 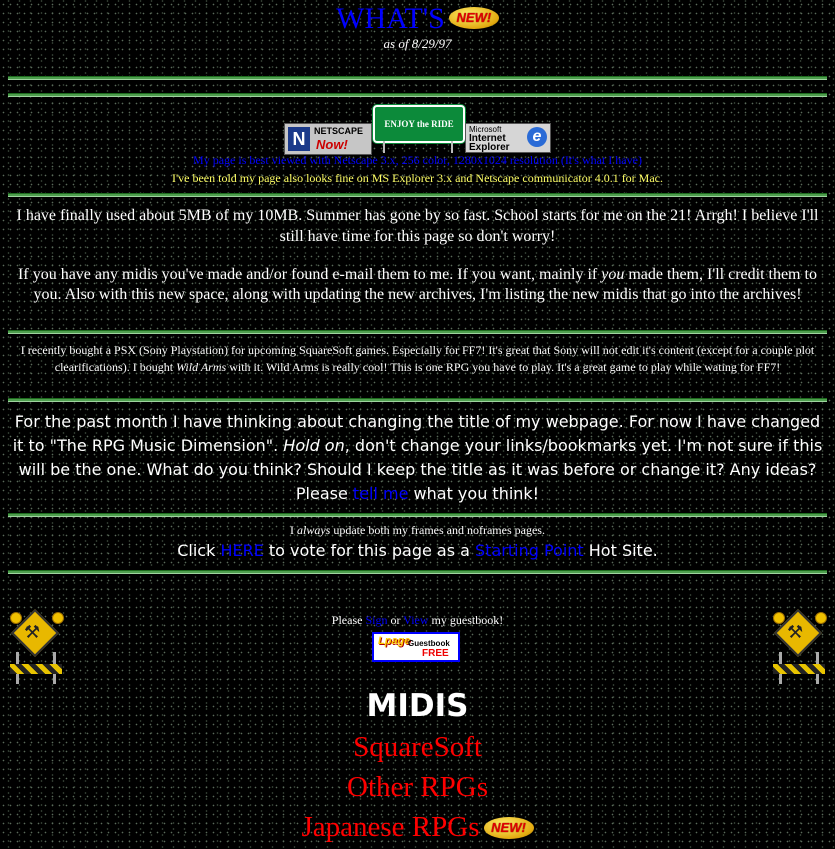 I want to click on midi-link-row: SquareSoft, so click(x=417, y=747).